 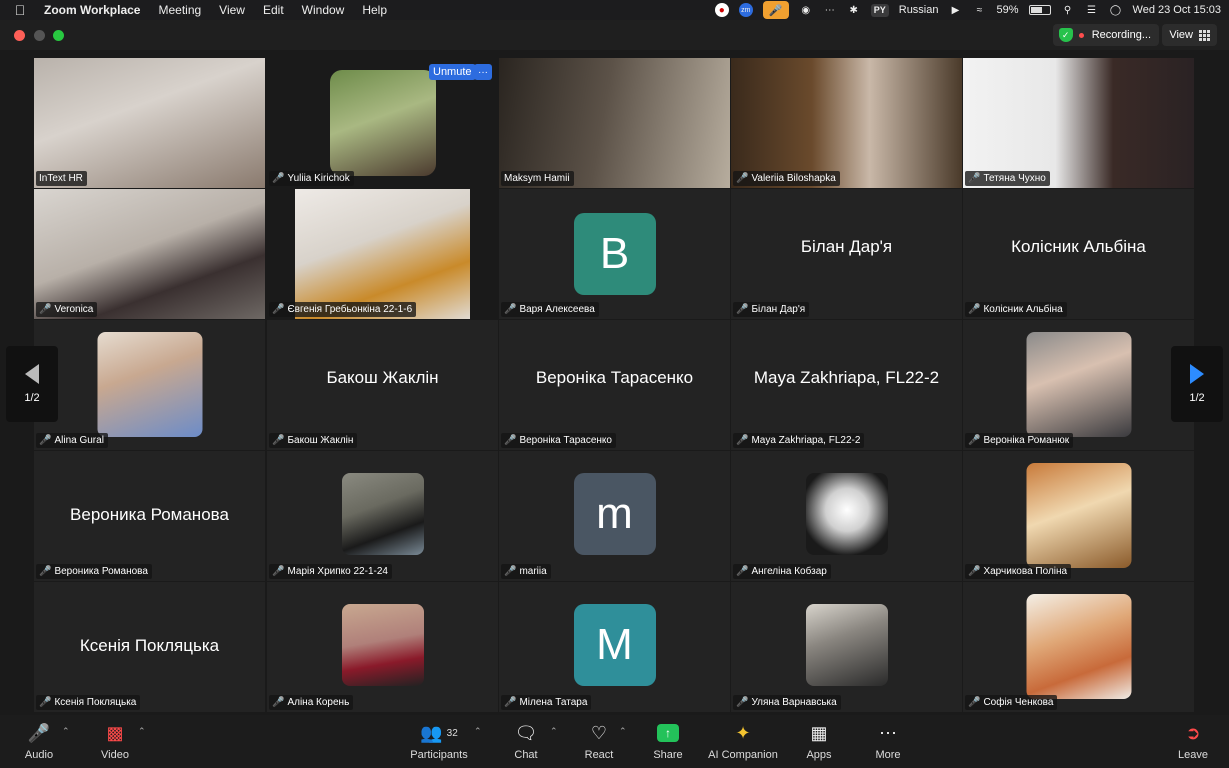 I want to click on participant-display-name: Вероніка Тарасенко, so click(x=614, y=377).